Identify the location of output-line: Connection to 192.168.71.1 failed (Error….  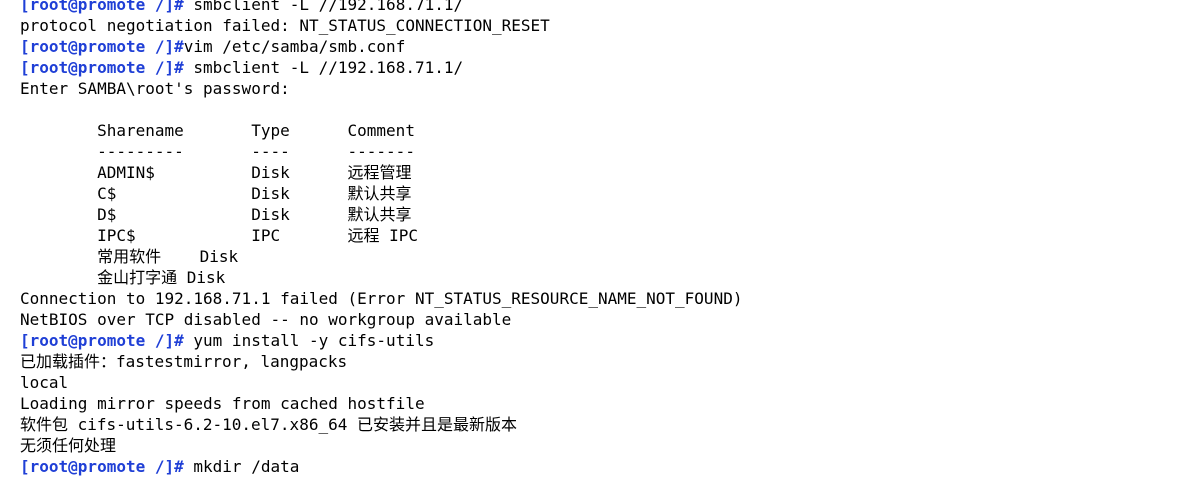
(600, 298).